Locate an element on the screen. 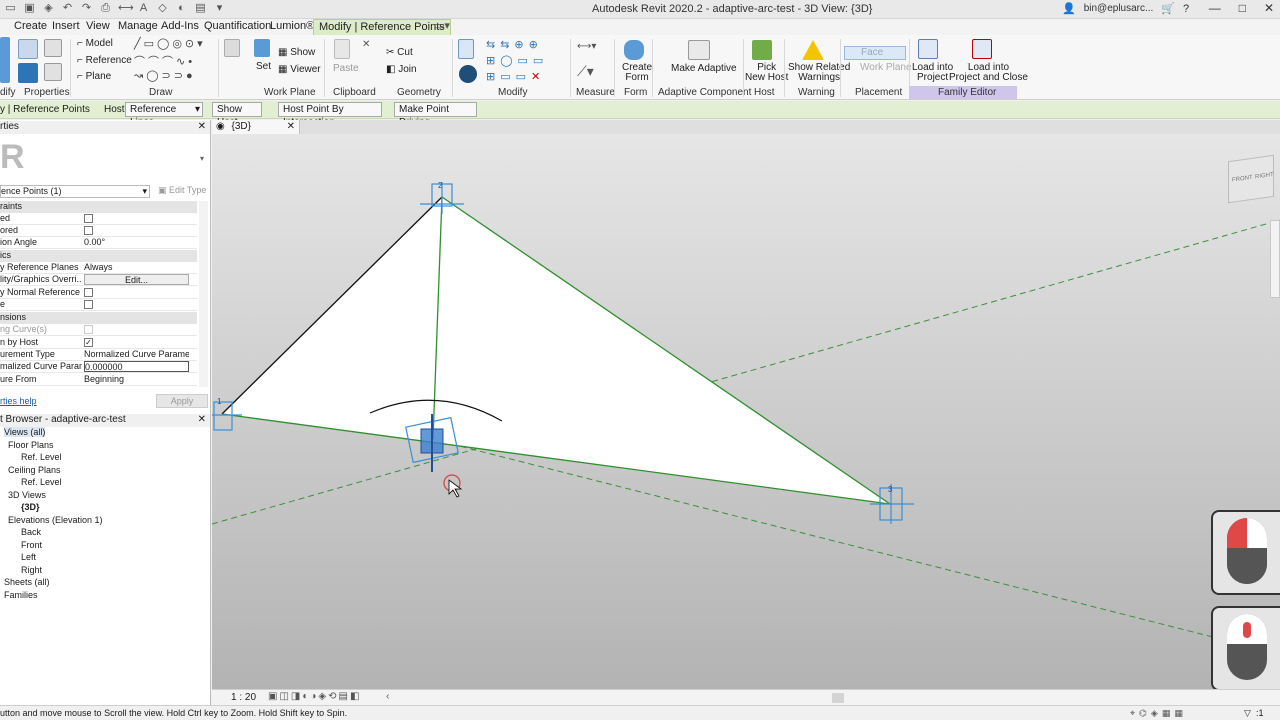  tree-item: Back is located at coordinates (31, 532).